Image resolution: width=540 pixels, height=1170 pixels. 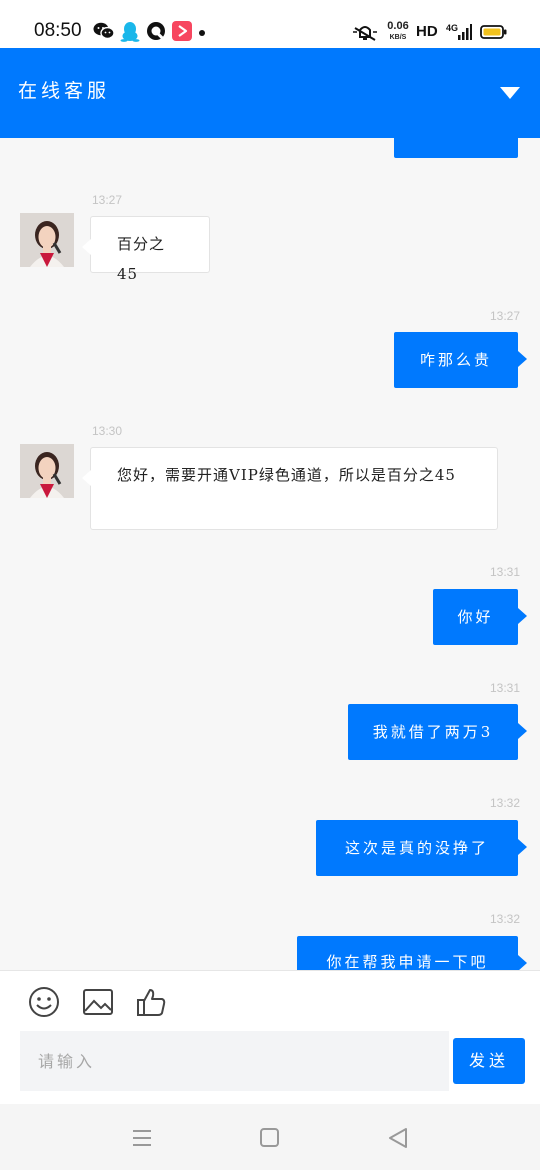 I want to click on message-input, so click(x=234, y=1061).